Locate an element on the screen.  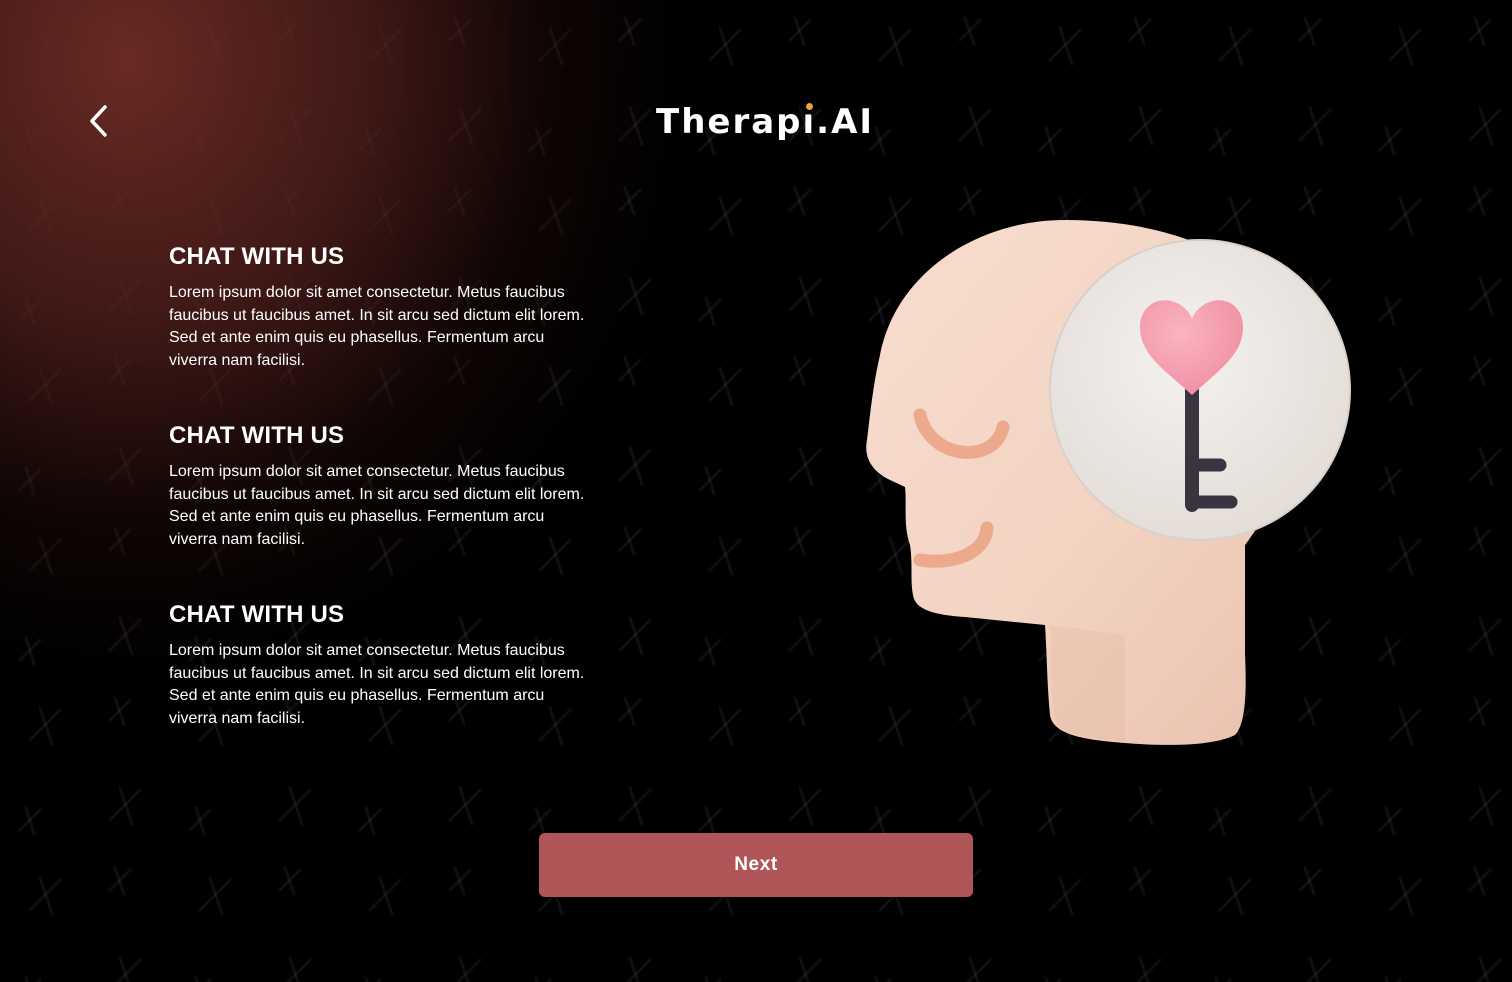
logo-text-suffix: .AI is located at coordinates (845, 122).